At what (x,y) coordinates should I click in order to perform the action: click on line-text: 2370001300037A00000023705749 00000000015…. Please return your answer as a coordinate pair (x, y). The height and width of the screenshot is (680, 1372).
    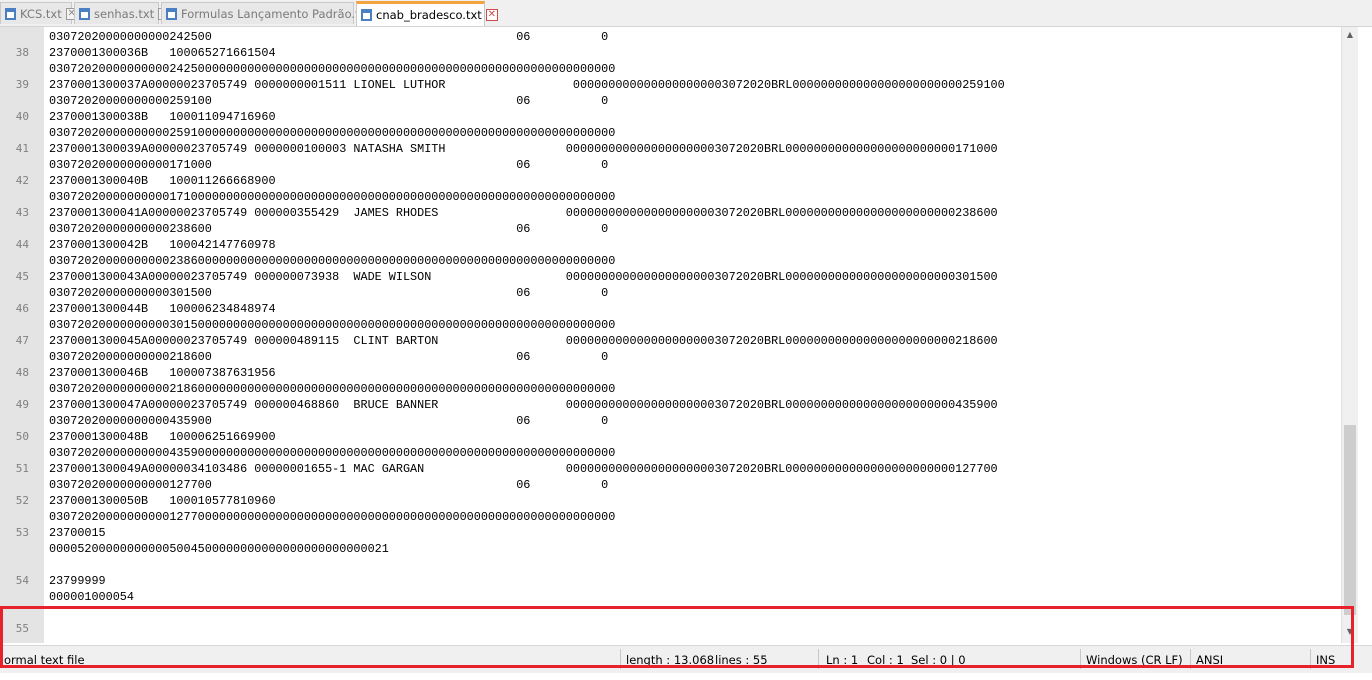
    Looking at the image, I should click on (527, 85).